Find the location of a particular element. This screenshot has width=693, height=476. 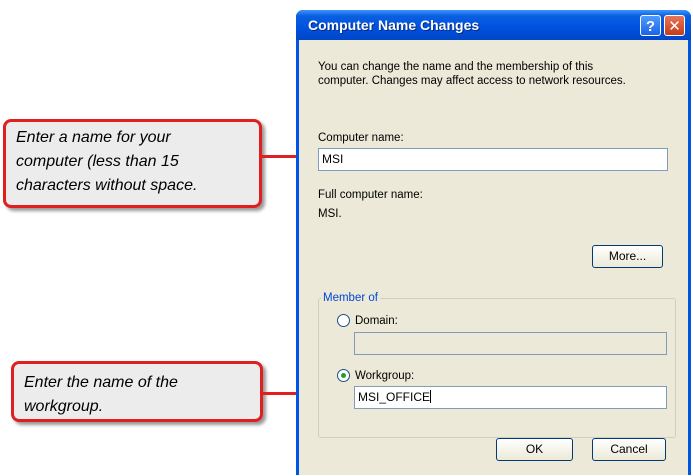

ok-button: OK is located at coordinates (534, 449).